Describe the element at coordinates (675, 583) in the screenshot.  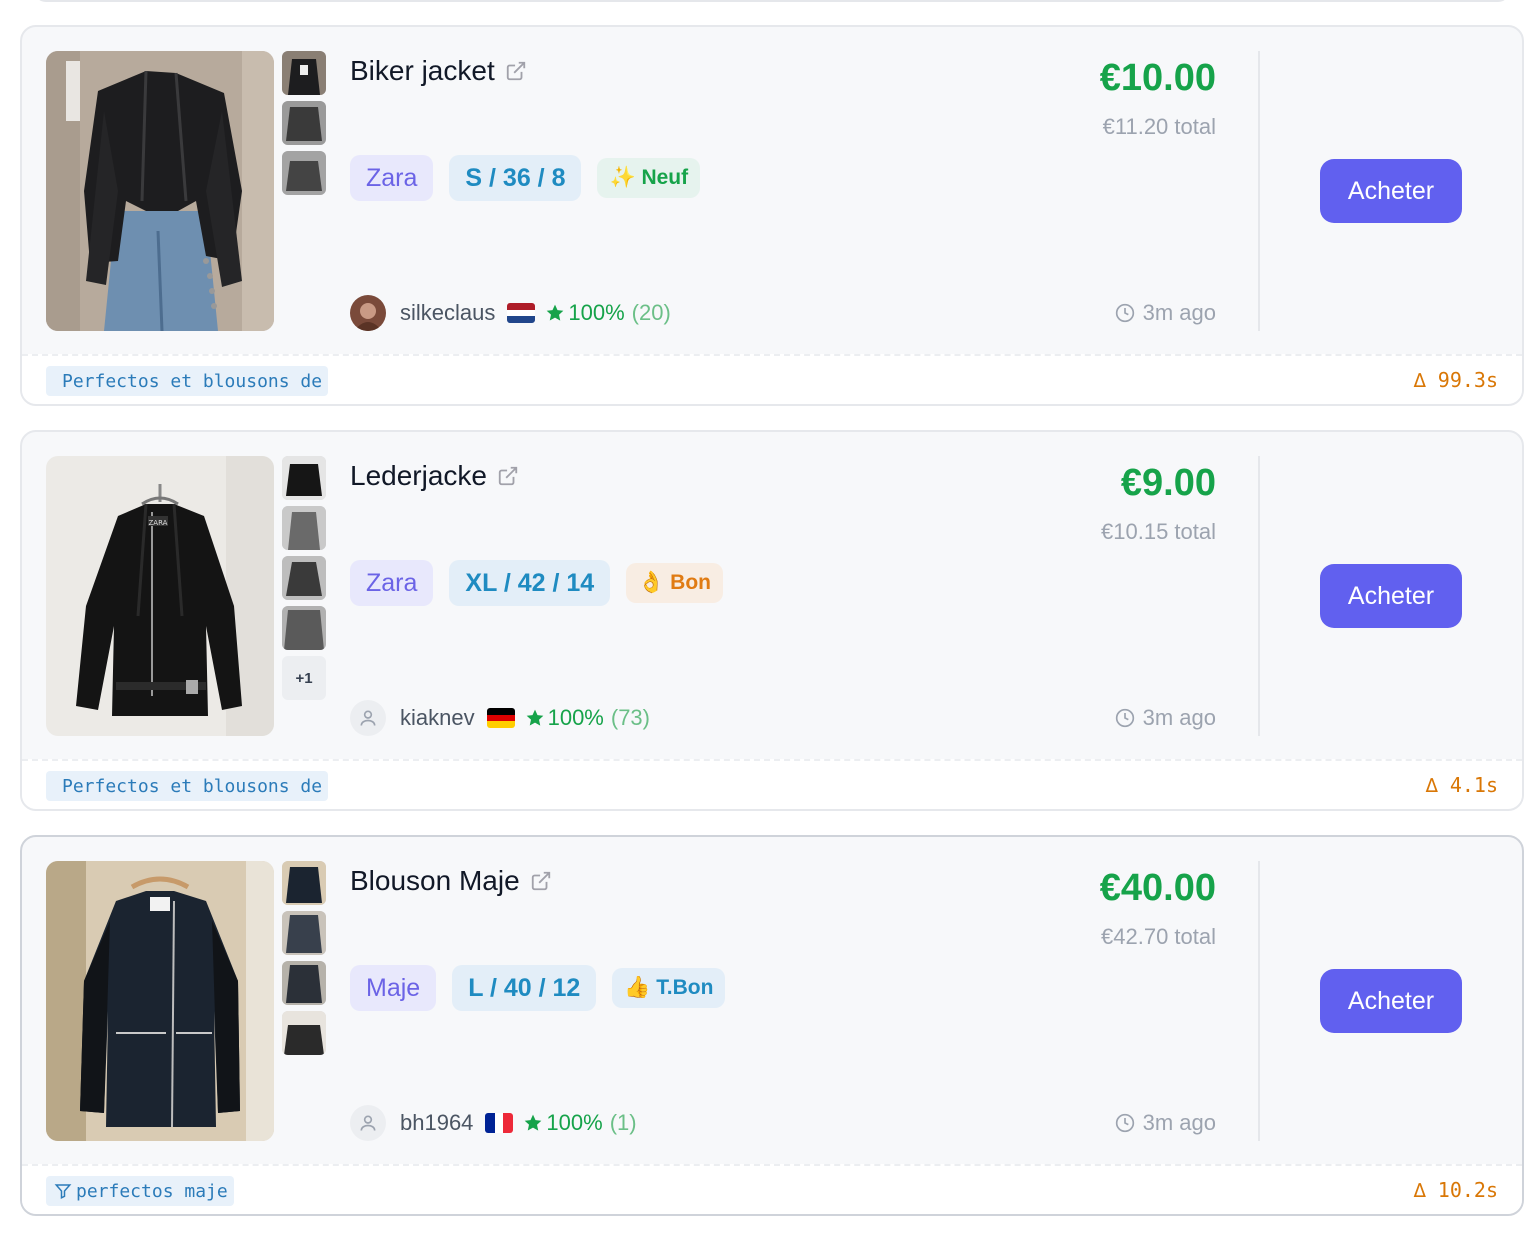
I see `condition-tag: 👌 Bon` at that location.